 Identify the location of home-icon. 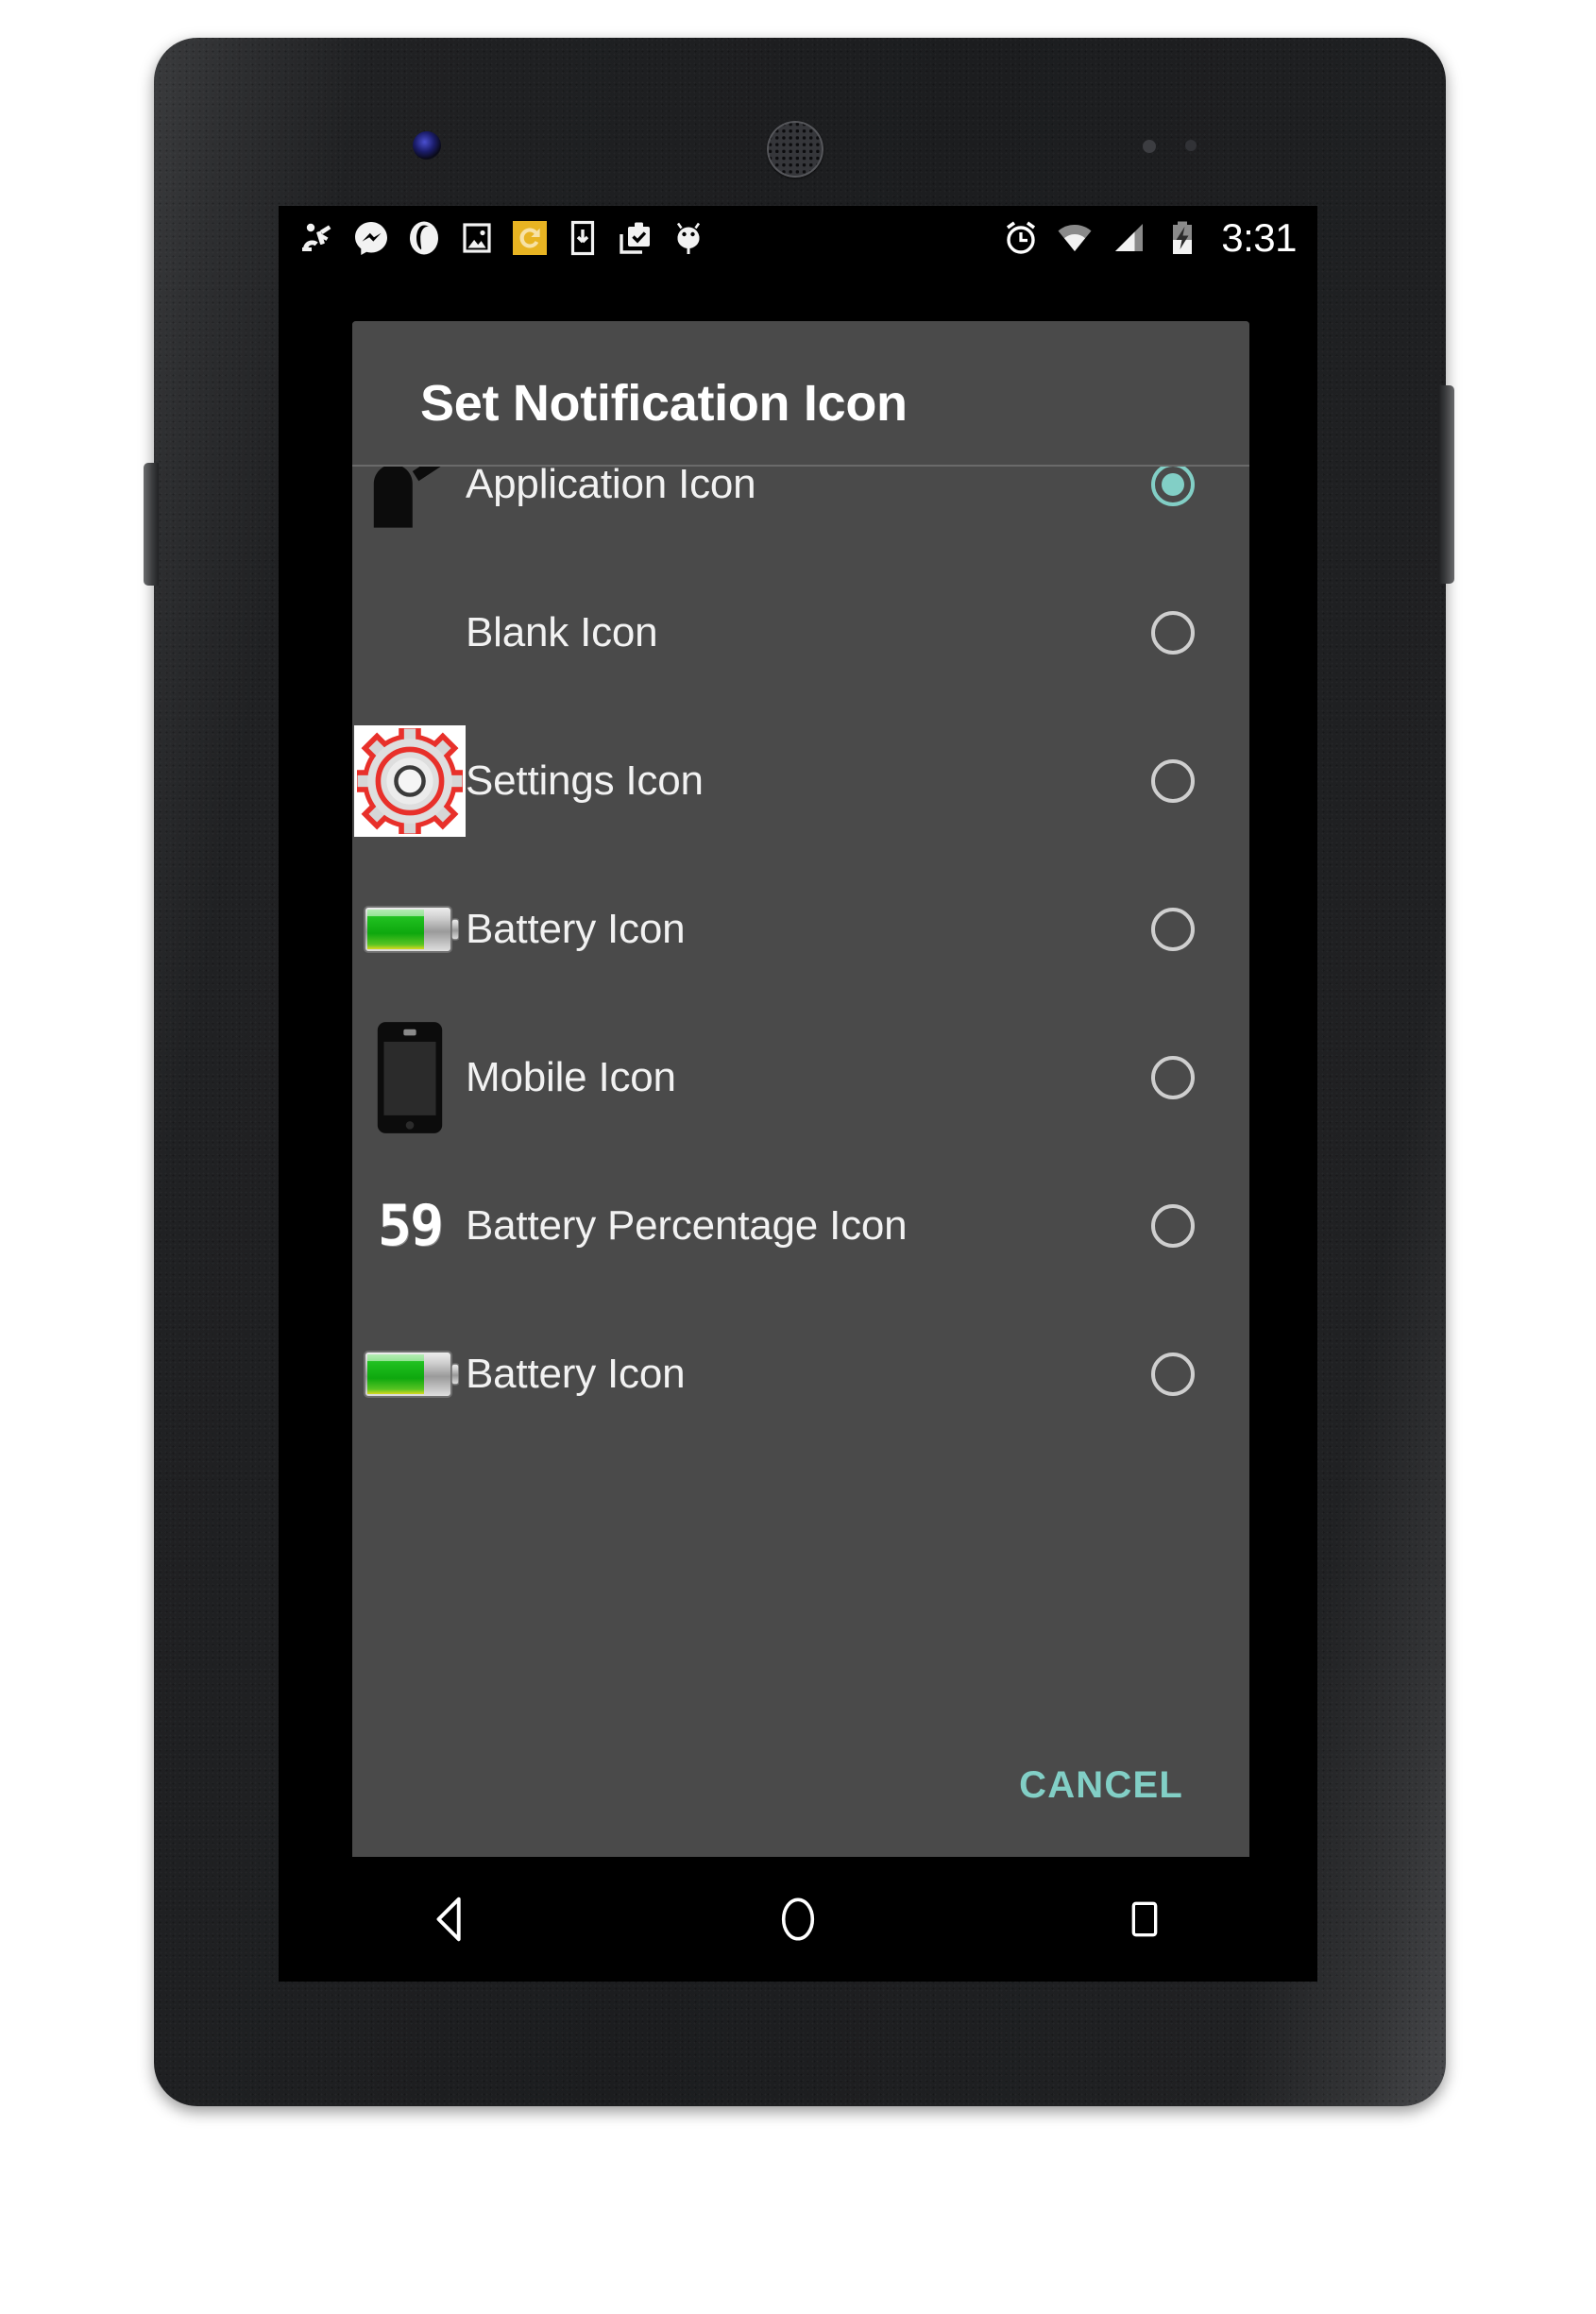
(798, 1919).